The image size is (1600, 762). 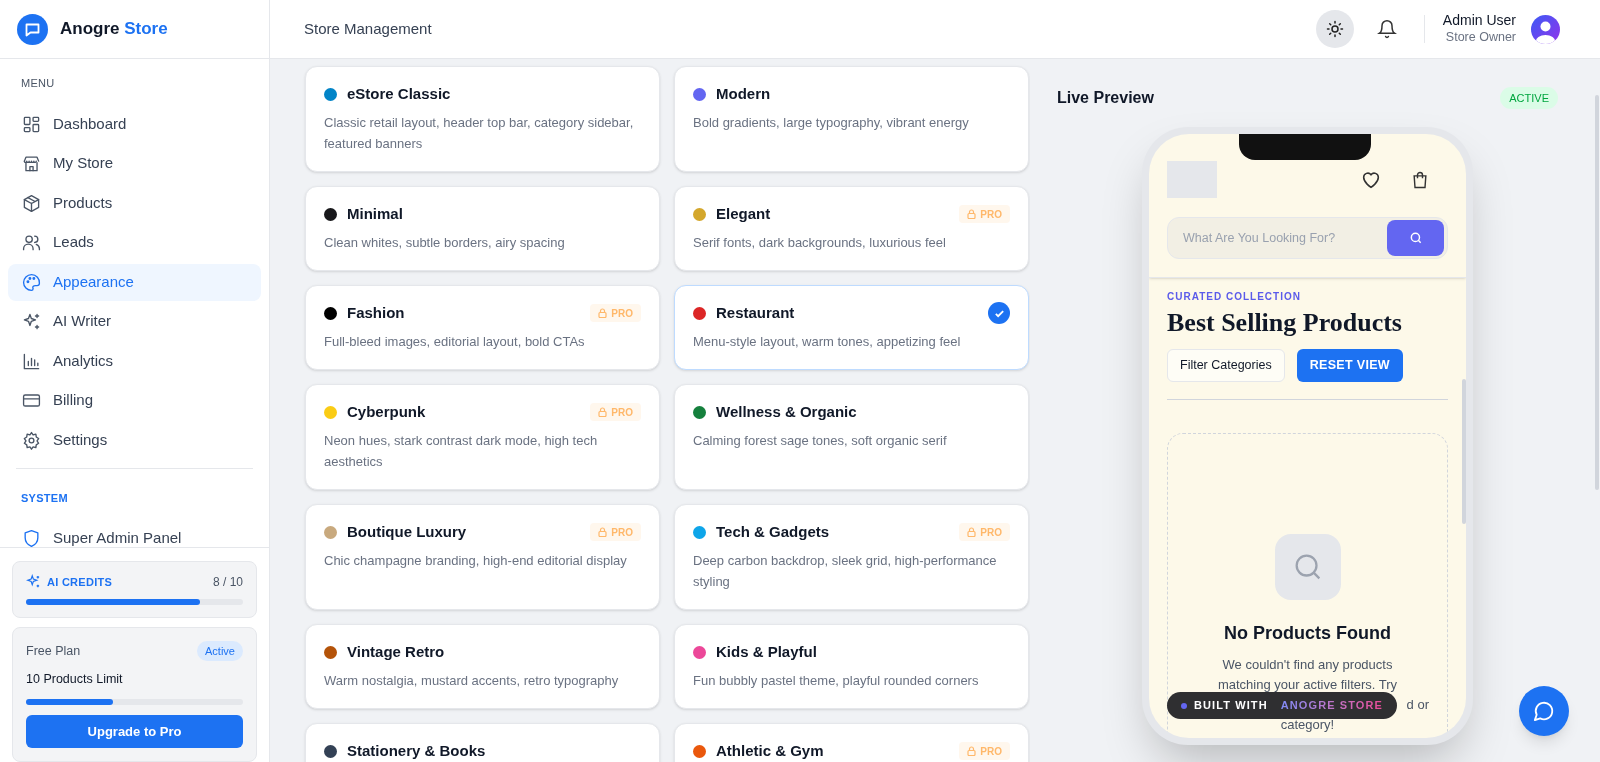 What do you see at coordinates (31, 400) in the screenshot?
I see `credit-card-icon` at bounding box center [31, 400].